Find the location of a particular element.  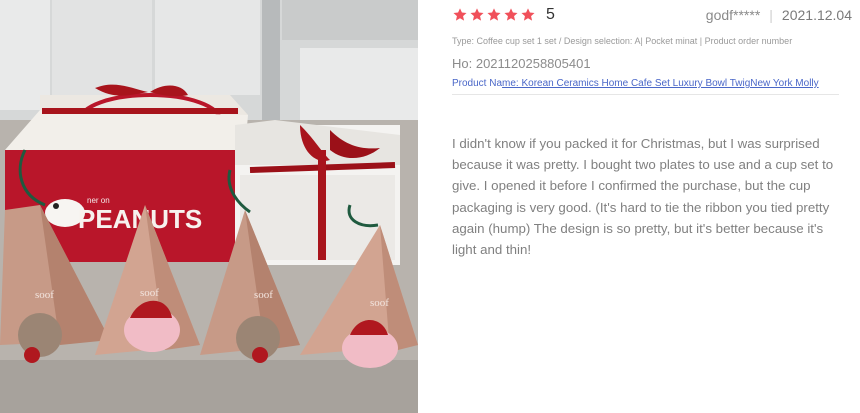

star-rating is located at coordinates (494, 15).